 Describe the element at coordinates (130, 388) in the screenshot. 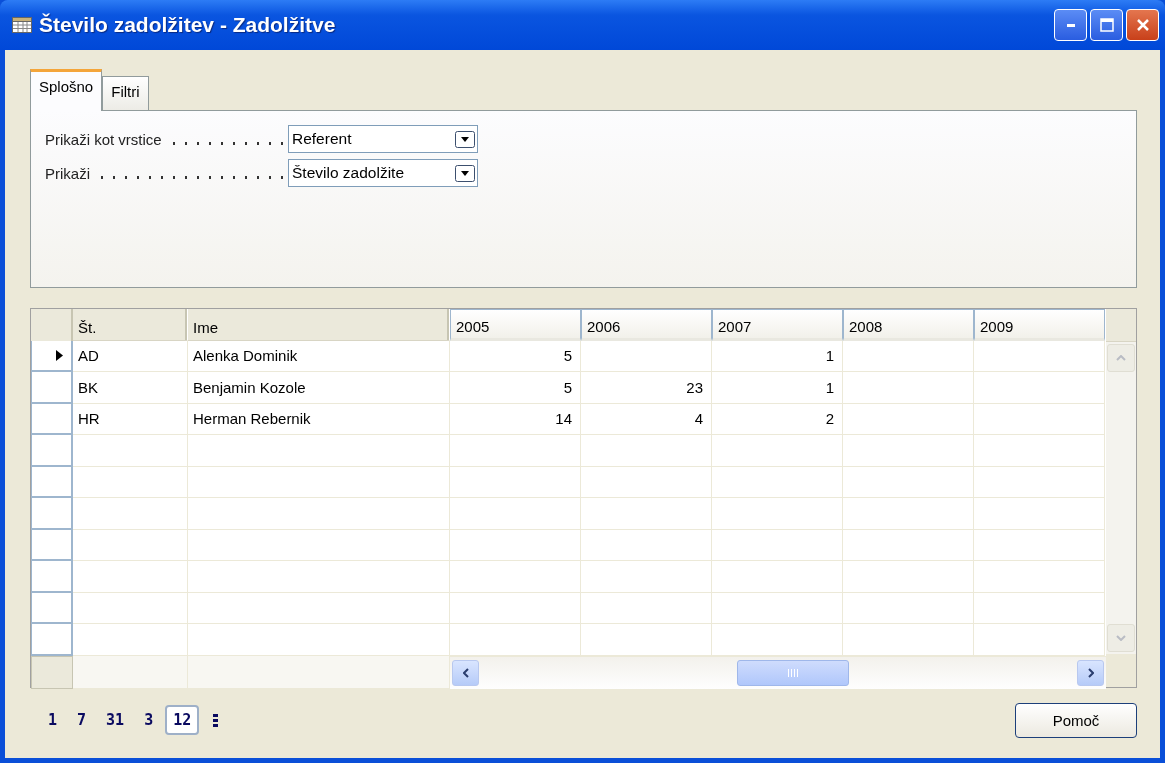

I see `table-cell: BK` at that location.